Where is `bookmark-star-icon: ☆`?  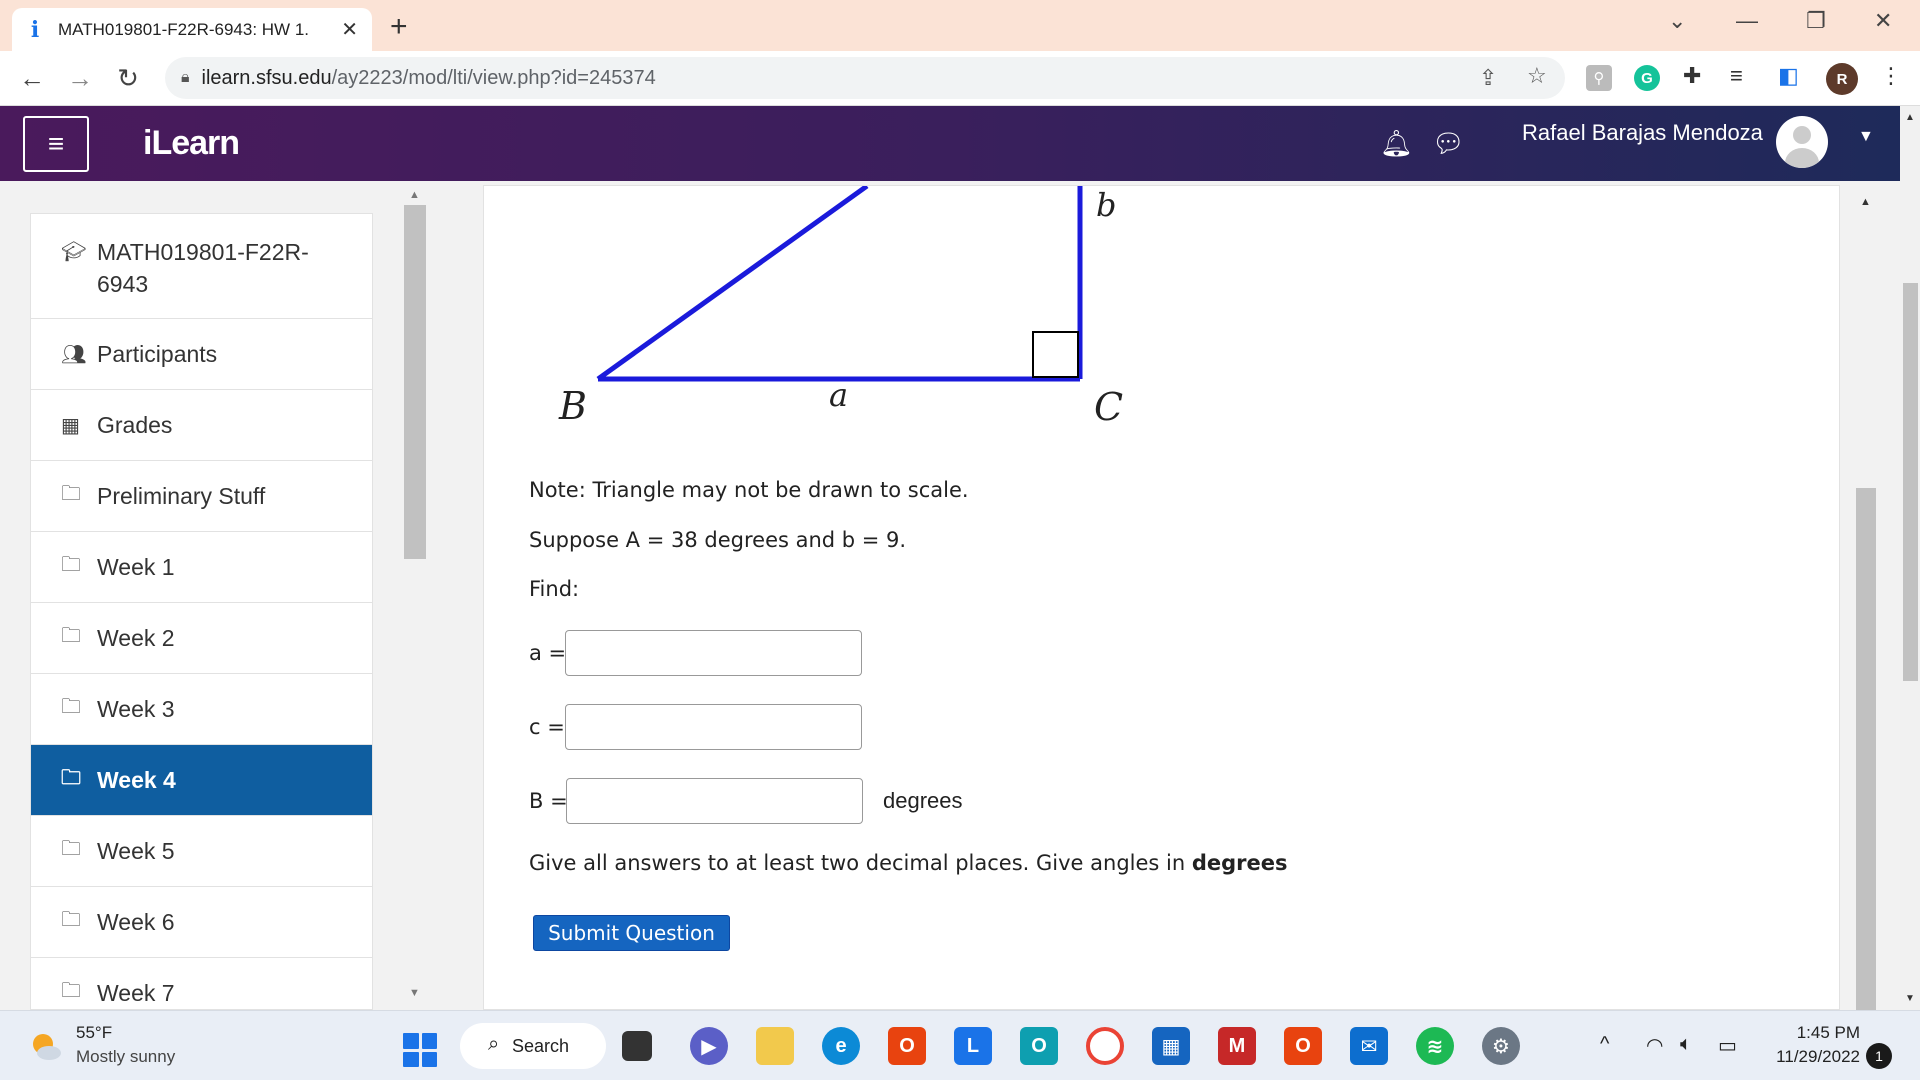 bookmark-star-icon: ☆ is located at coordinates (1537, 76).